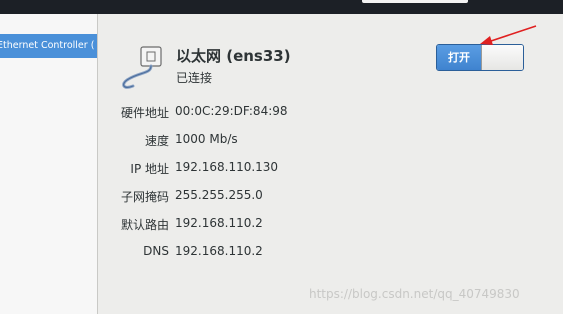 The height and width of the screenshot is (314, 563). What do you see at coordinates (227, 167) in the screenshot?
I see `detail-value-ip-address: 192.168.110.130` at bounding box center [227, 167].